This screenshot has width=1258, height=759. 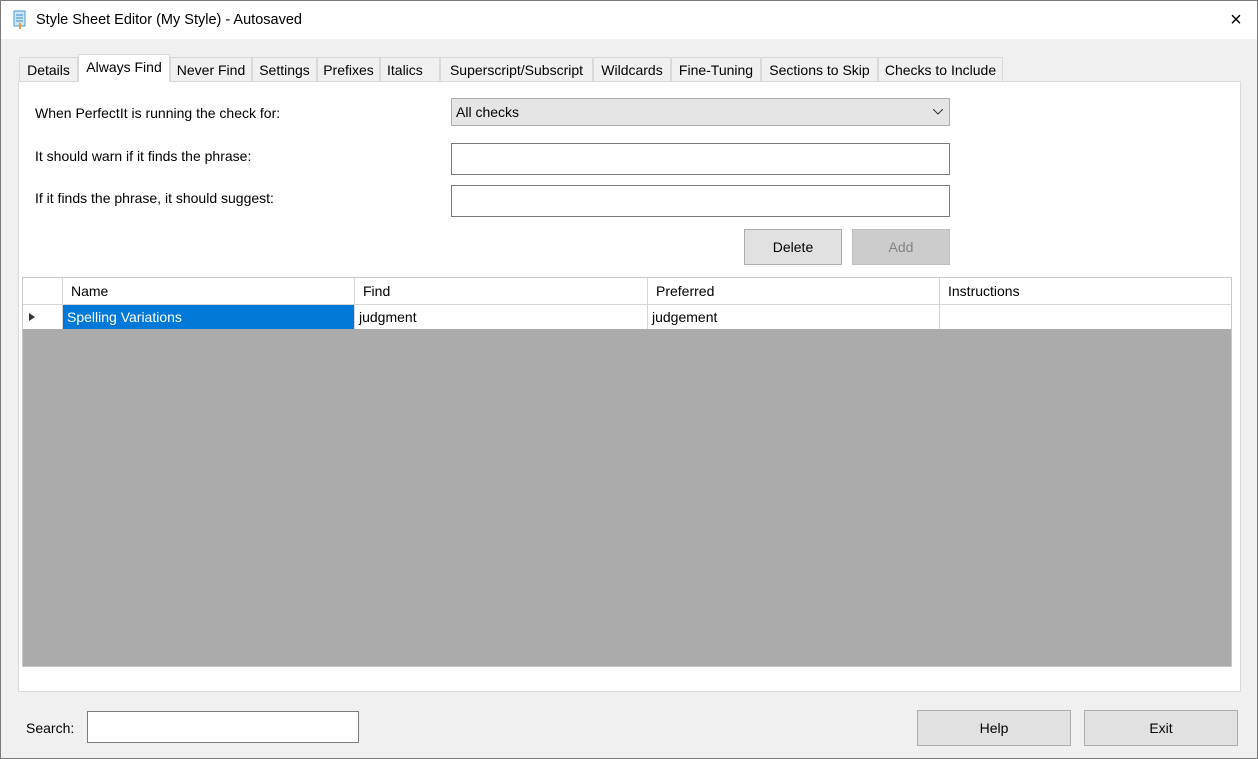 What do you see at coordinates (43, 317) in the screenshot?
I see `row-selector` at bounding box center [43, 317].